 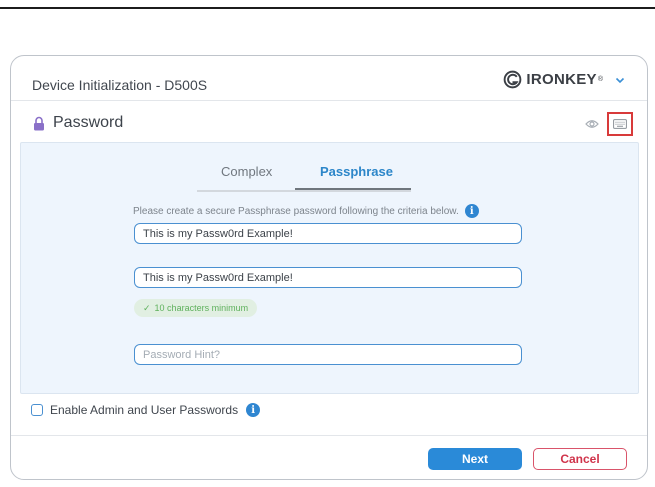 I want to click on window-title: Device Initialization - D500S, so click(x=120, y=85).